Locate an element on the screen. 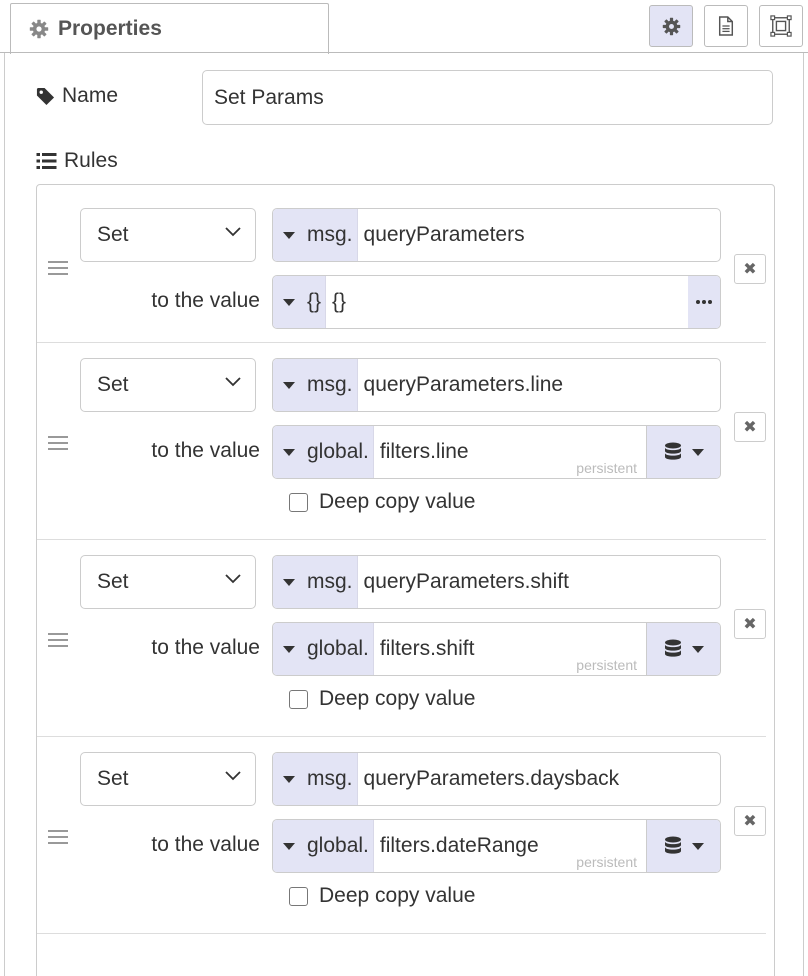 Image resolution: width=808 pixels, height=976 pixels. rule-value-input: global. filters.line persistent is located at coordinates (496, 452).